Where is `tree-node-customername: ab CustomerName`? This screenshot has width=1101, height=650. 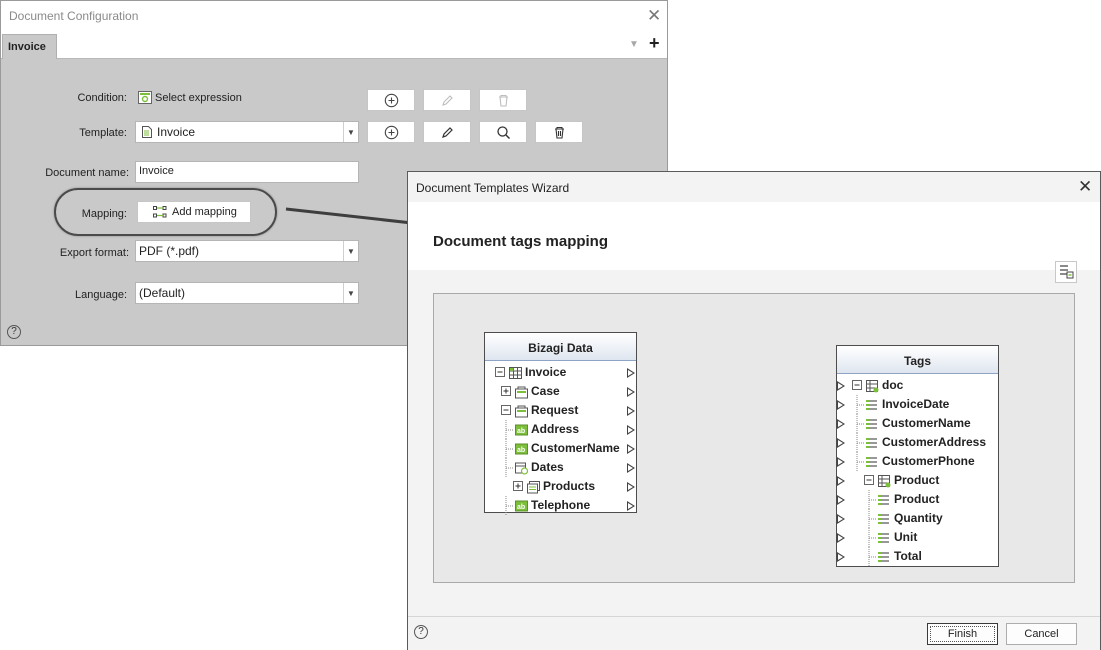
tree-node-customername: ab CustomerName is located at coordinates (560, 448).